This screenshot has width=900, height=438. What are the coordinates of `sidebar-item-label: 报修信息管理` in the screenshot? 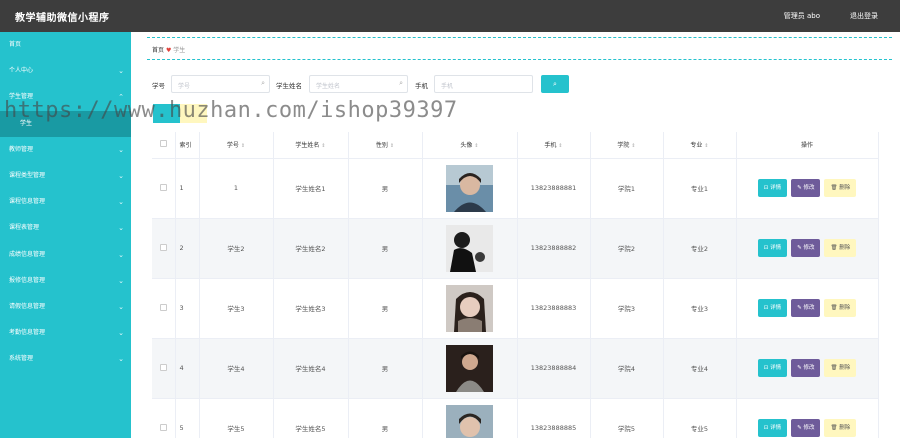 It's located at (27, 280).